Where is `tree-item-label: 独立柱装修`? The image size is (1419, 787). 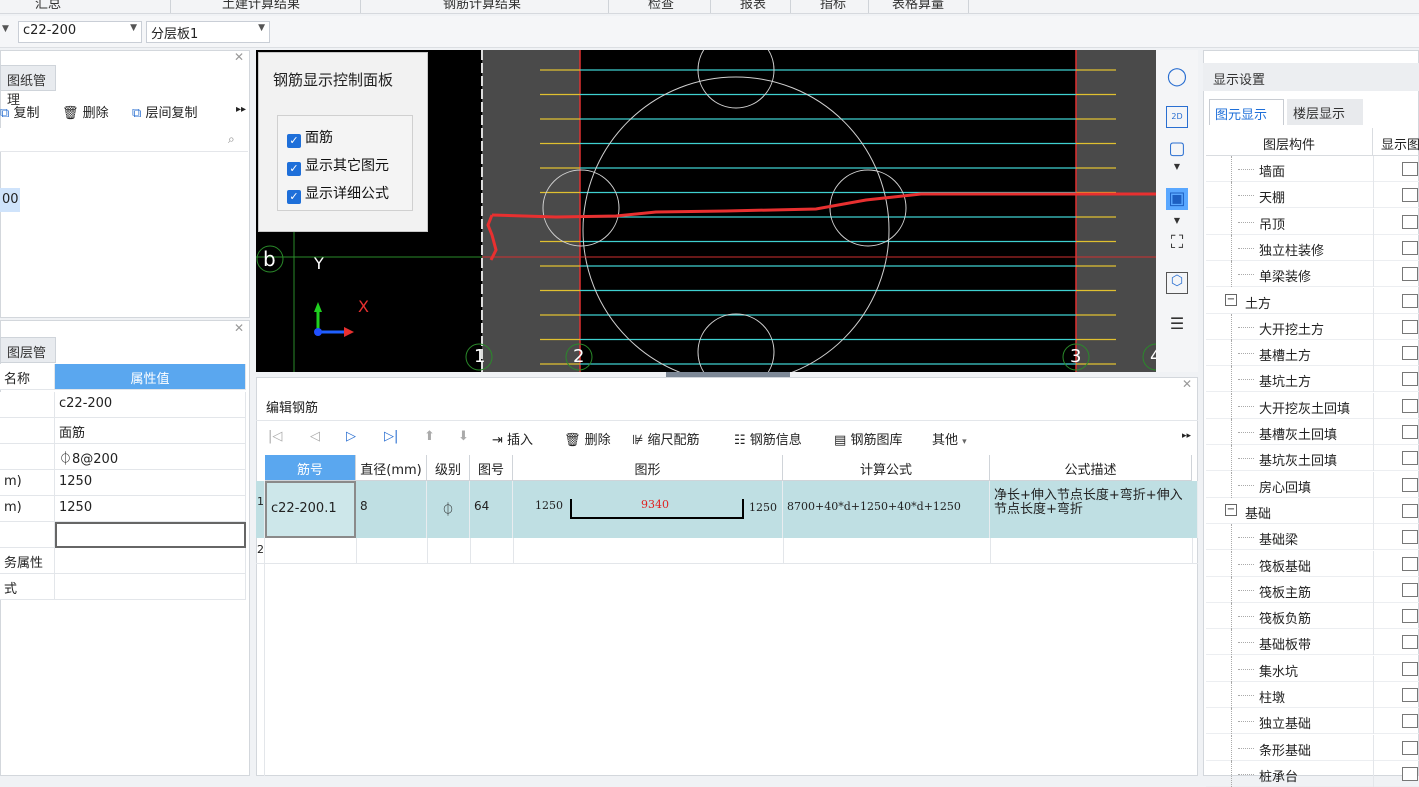 tree-item-label: 独立柱装修 is located at coordinates (1292, 251).